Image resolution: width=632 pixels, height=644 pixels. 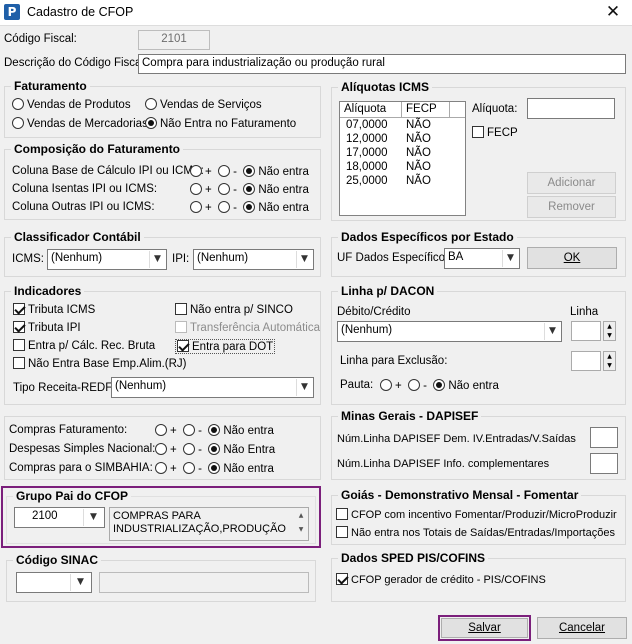 What do you see at coordinates (609, 361) in the screenshot?
I see `exclusao-spinner-icon: ▲ ▼` at bounding box center [609, 361].